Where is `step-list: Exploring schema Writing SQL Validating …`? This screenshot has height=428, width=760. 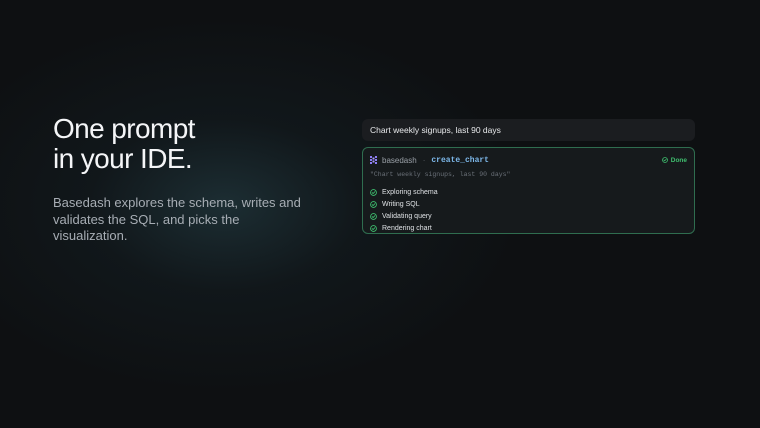
step-list: Exploring schema Writing SQL Validating … is located at coordinates (528, 210).